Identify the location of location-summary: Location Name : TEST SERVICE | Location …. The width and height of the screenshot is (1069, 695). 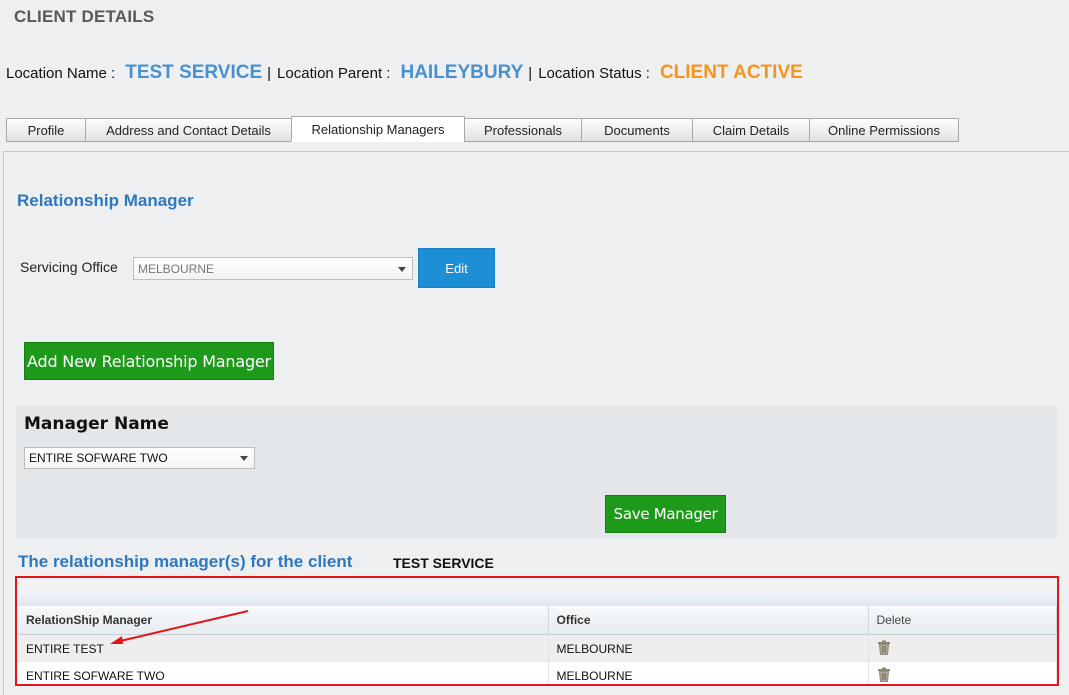
(407, 73).